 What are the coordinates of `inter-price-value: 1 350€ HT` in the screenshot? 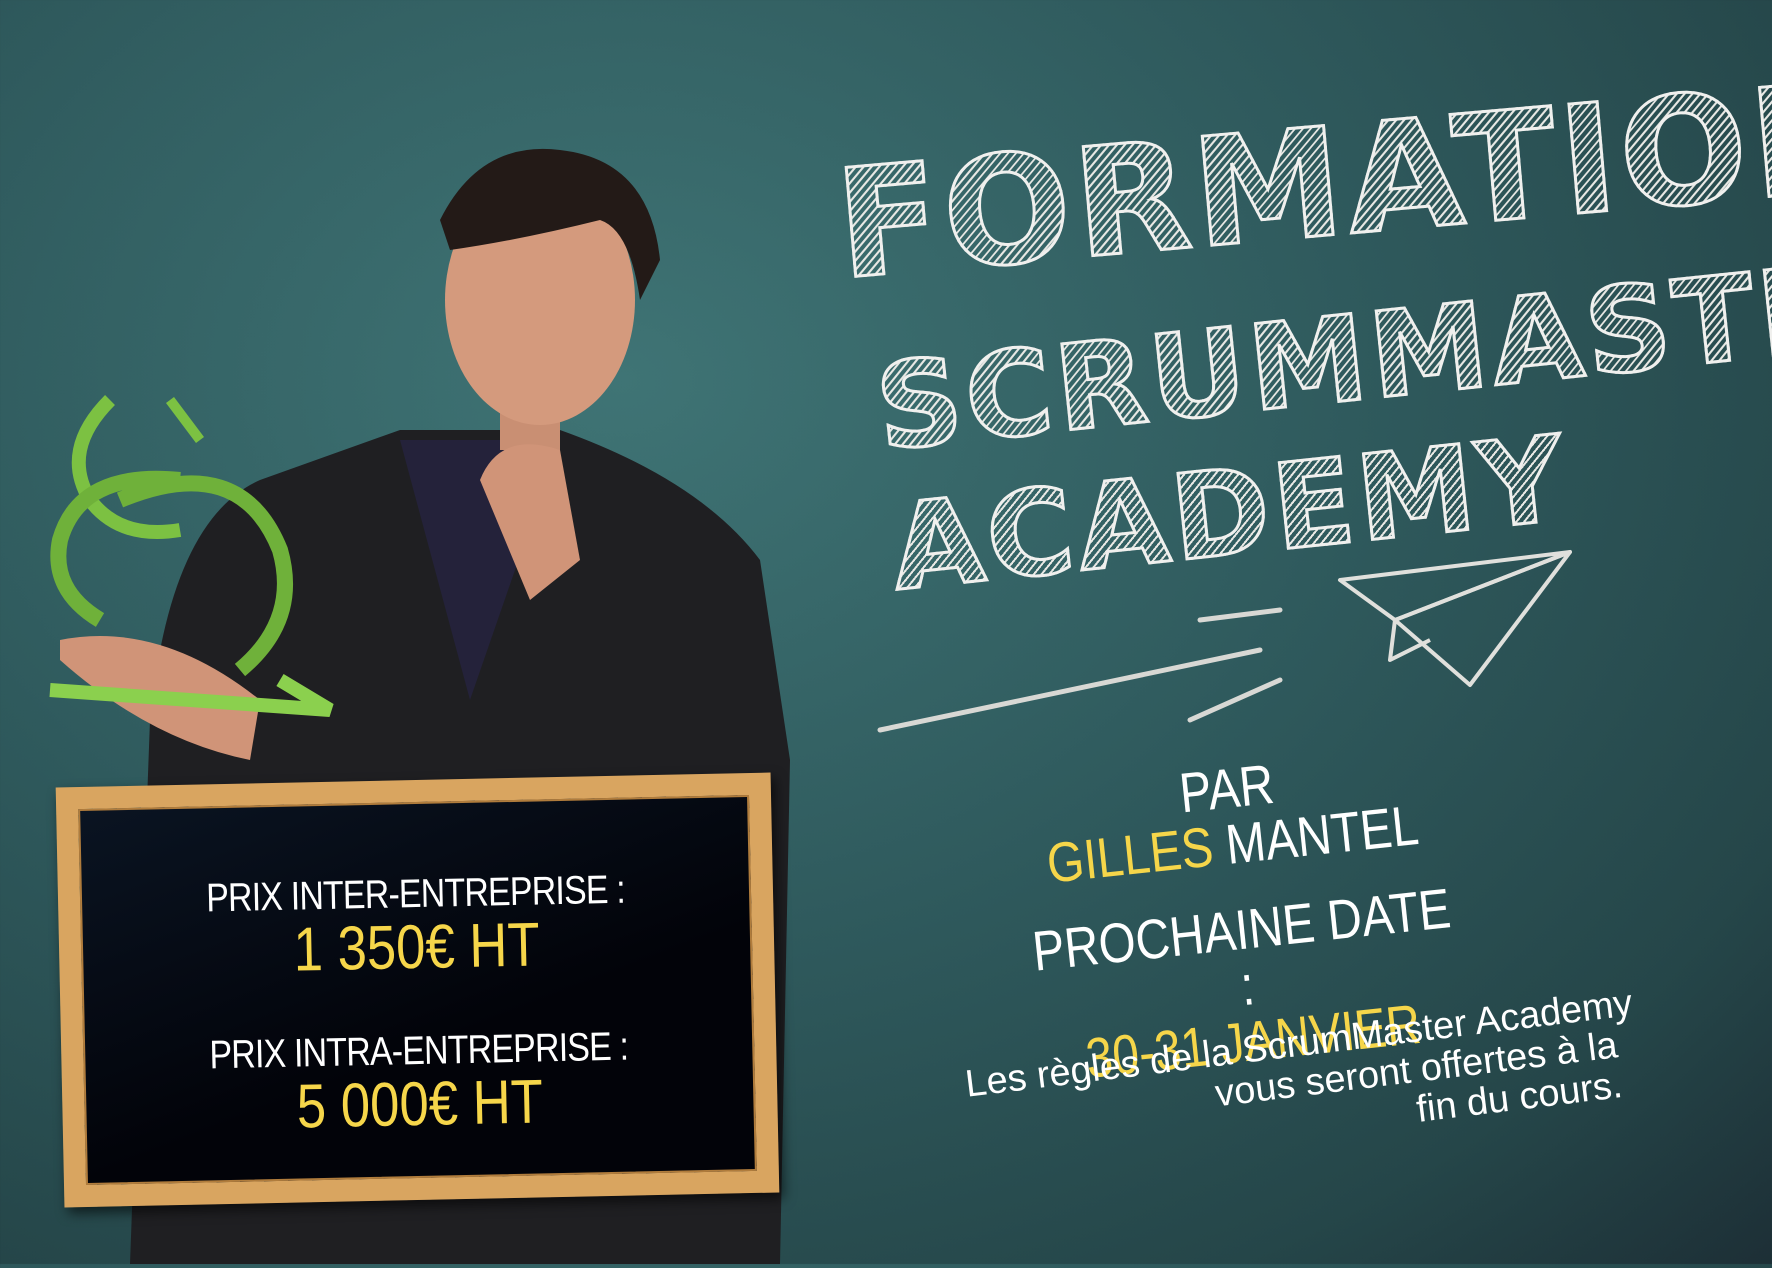 It's located at (416, 947).